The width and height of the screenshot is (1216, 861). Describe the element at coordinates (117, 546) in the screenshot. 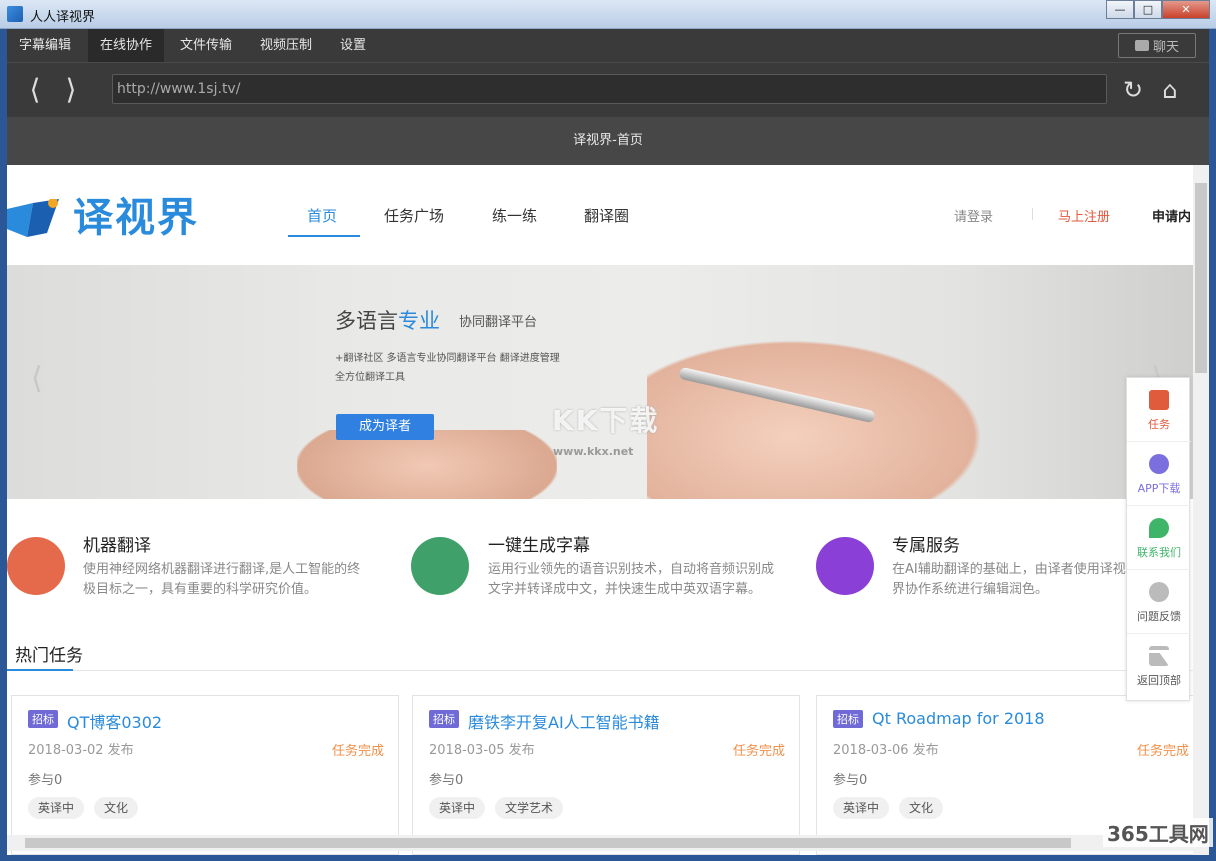

I see `feature-title: 机器翻译` at that location.